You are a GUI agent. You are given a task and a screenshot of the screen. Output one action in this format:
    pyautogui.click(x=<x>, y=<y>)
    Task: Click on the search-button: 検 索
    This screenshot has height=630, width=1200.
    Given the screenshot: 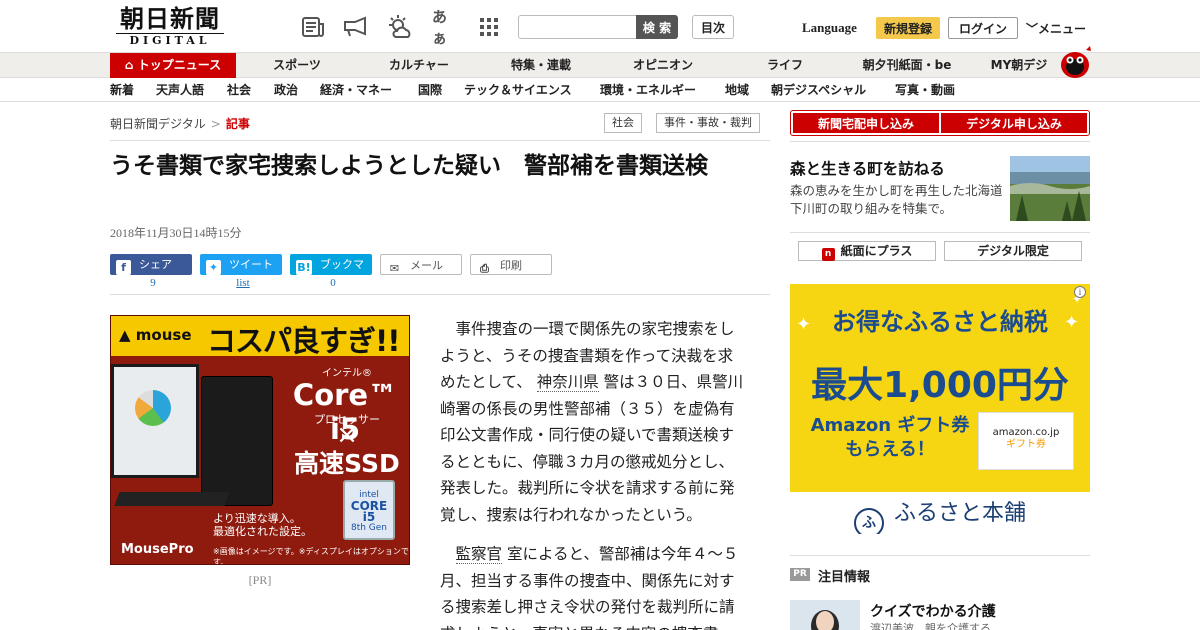 What is the action you would take?
    pyautogui.click(x=657, y=27)
    